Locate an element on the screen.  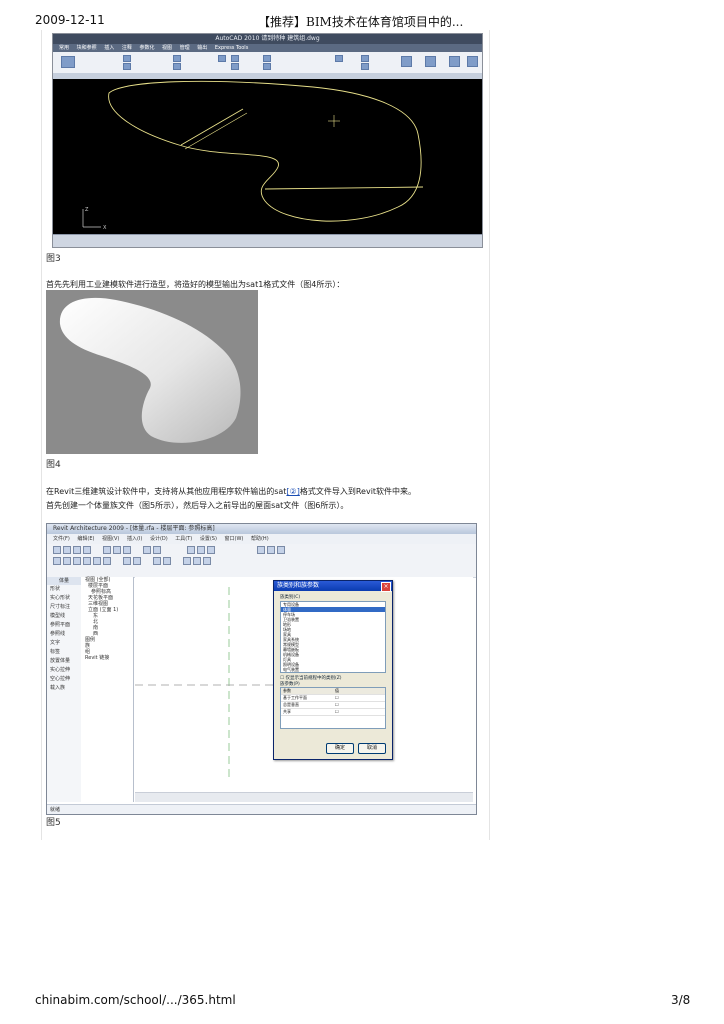
family-parameters-table: 参数 值 基于工作平面 ☐ 总是垂直 ☐ 共享 ☐ is located at coordinates (333, 708).